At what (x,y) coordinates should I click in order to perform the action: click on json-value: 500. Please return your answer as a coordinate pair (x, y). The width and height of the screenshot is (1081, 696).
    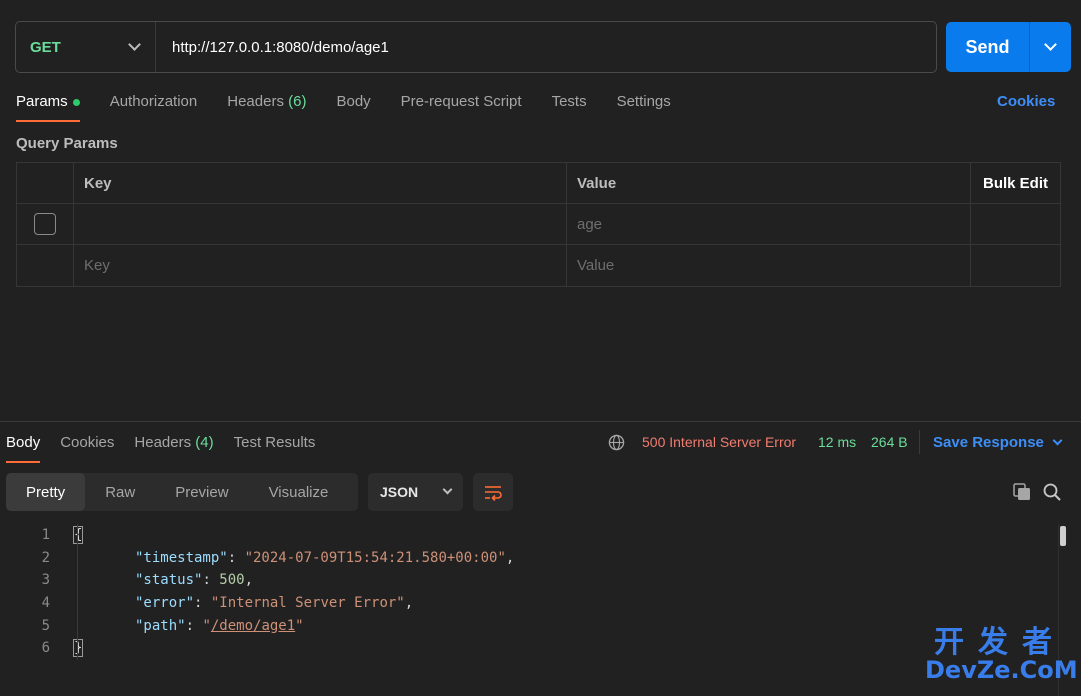
    Looking at the image, I should click on (232, 580).